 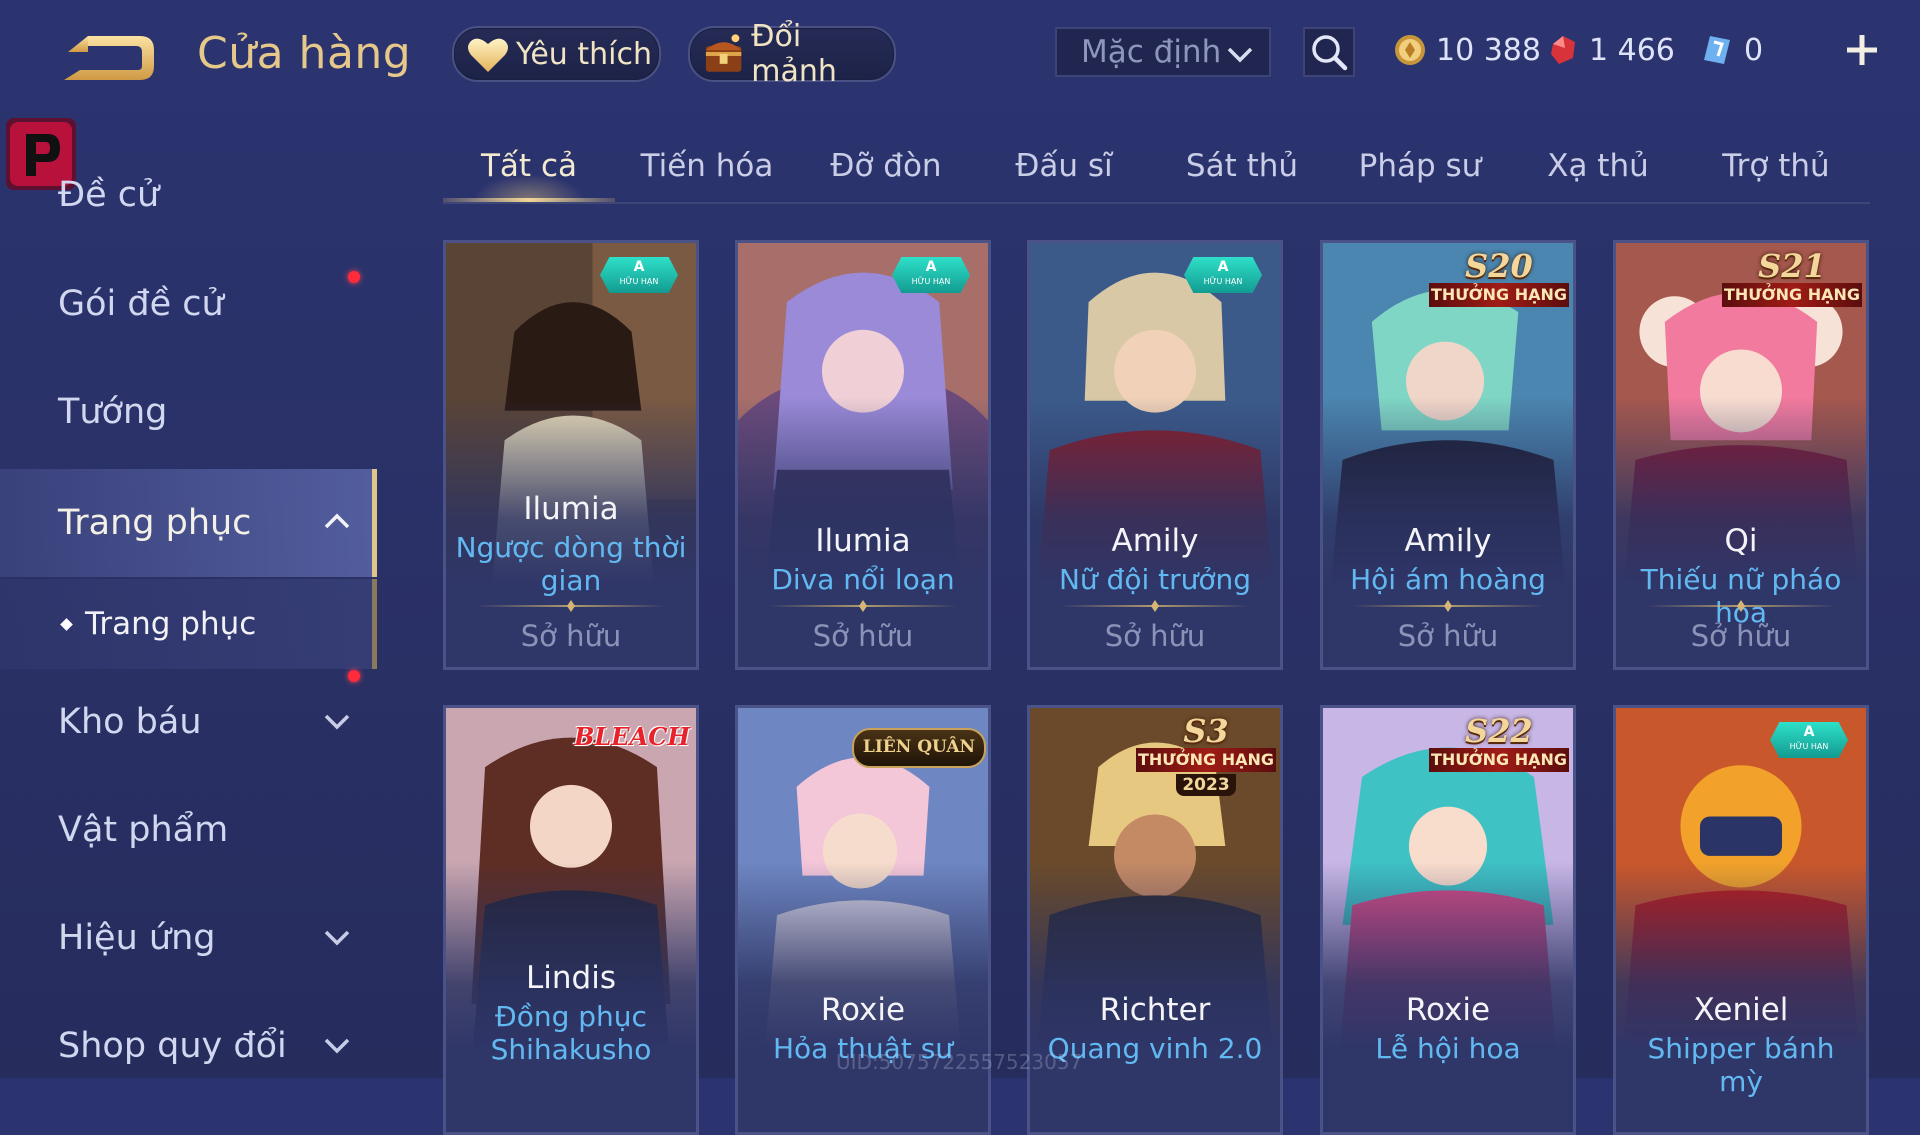 I want to click on back-button, so click(x=108, y=59).